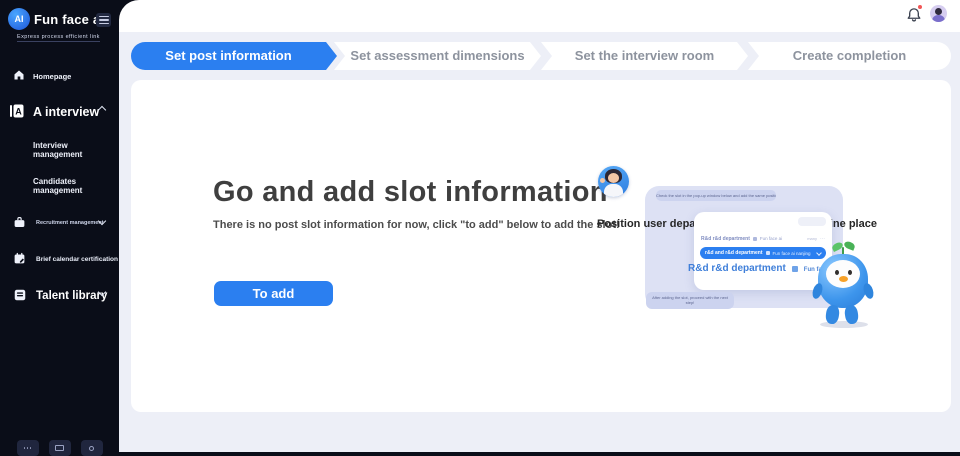 The image size is (960, 456). Describe the element at coordinates (19, 75) in the screenshot. I see `home-icon` at that location.